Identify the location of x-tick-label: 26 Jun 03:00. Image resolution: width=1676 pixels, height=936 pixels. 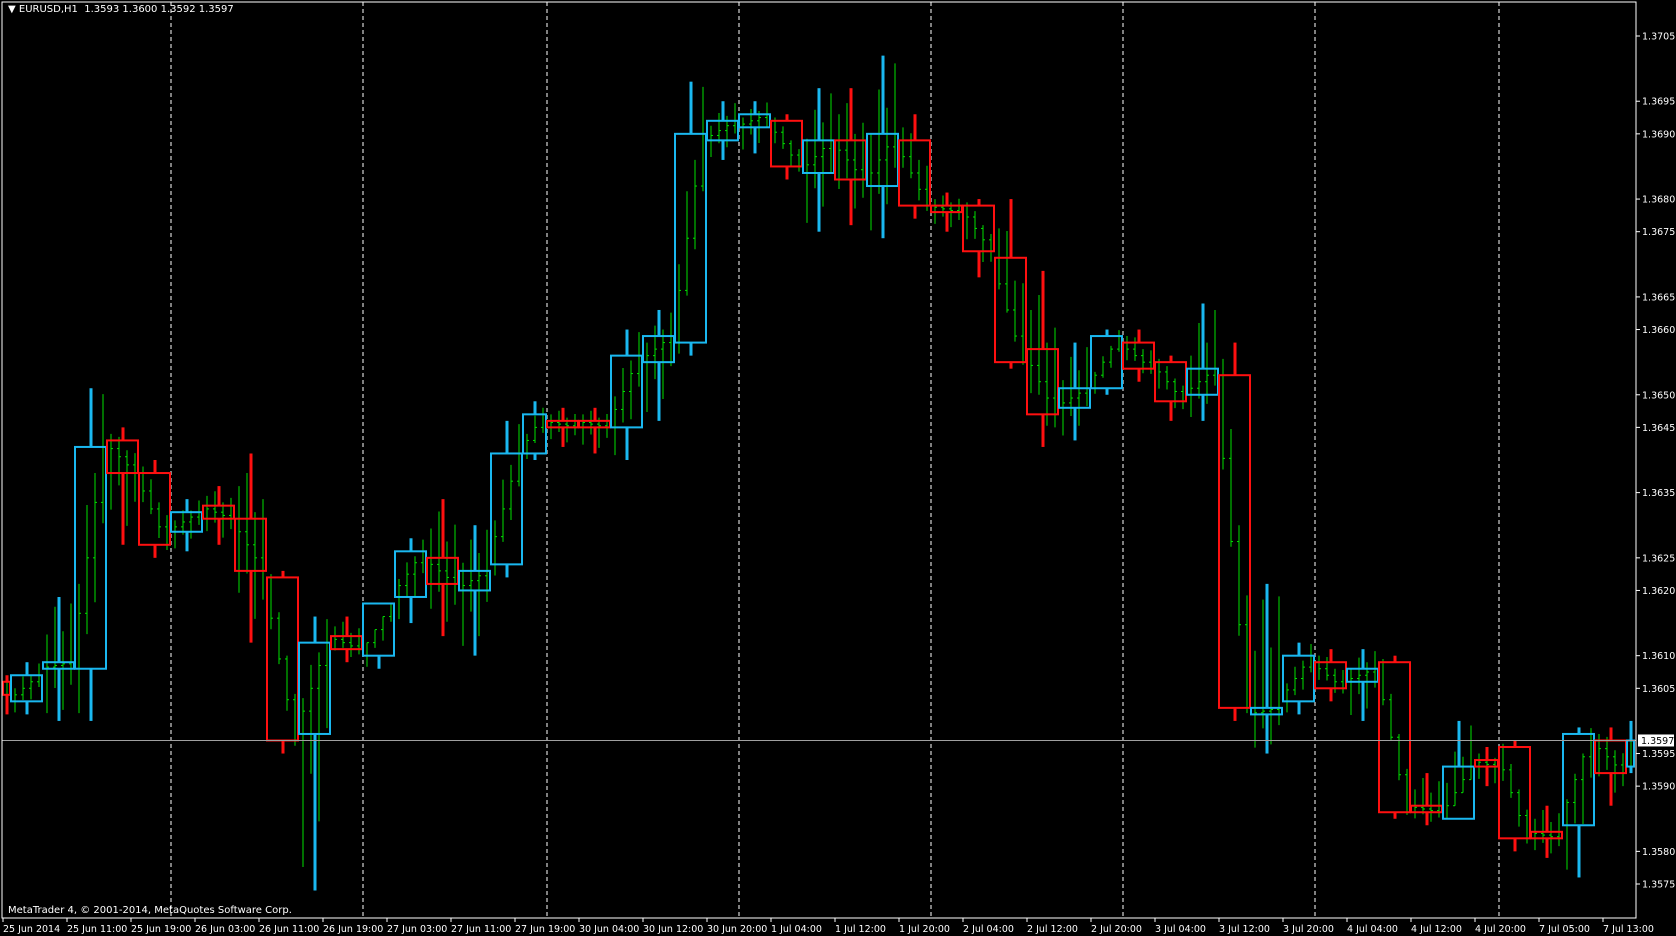
(225, 929).